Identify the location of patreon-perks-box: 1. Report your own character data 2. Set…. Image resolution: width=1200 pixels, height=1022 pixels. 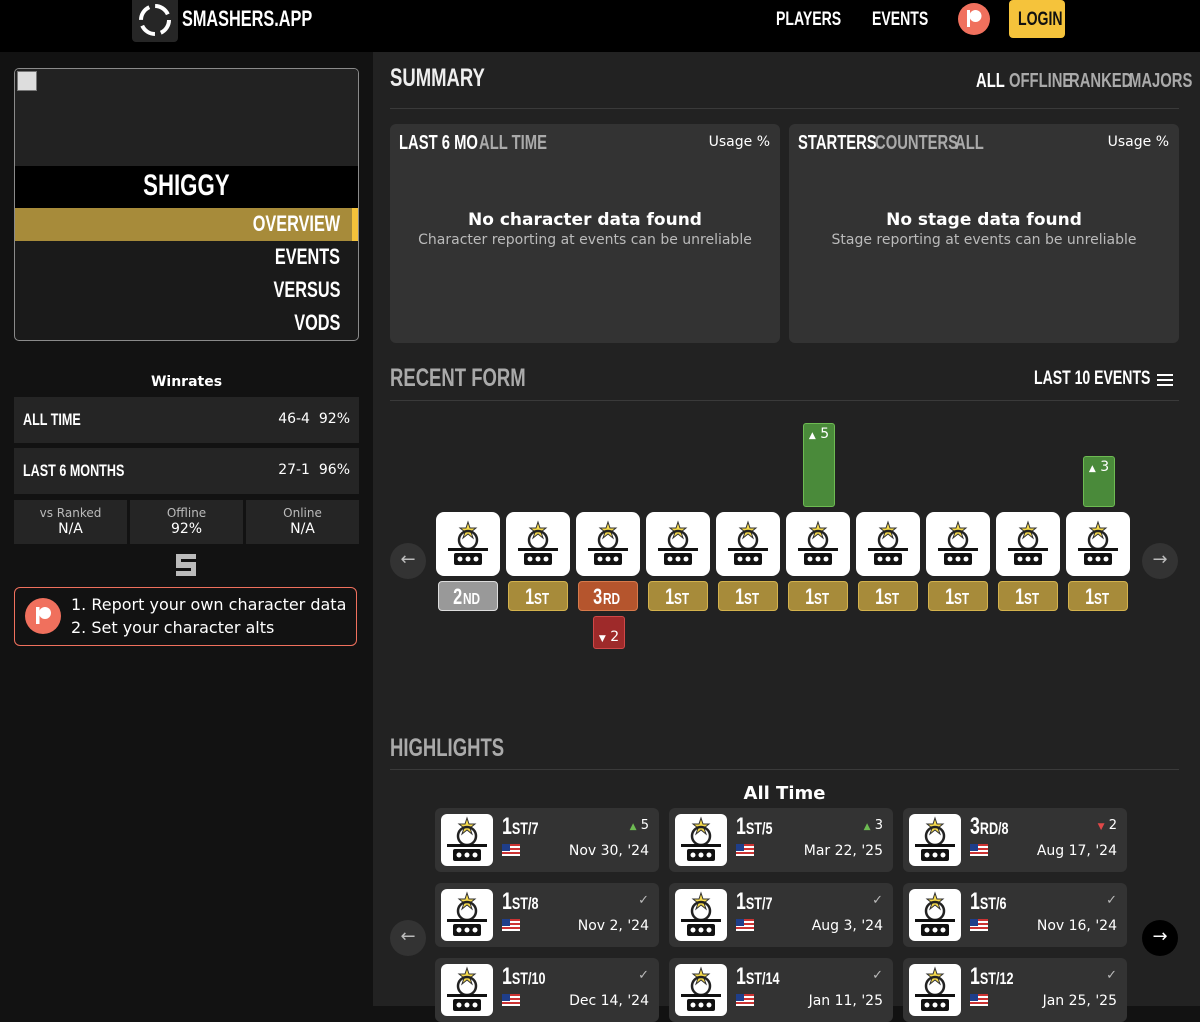
(185, 616).